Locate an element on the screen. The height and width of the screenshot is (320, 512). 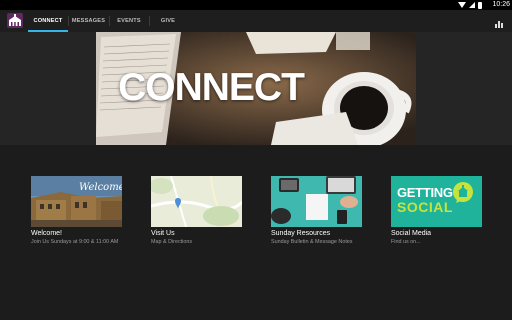
card-visit-us: Visit Us Map & Directions is located at coordinates (196, 211).